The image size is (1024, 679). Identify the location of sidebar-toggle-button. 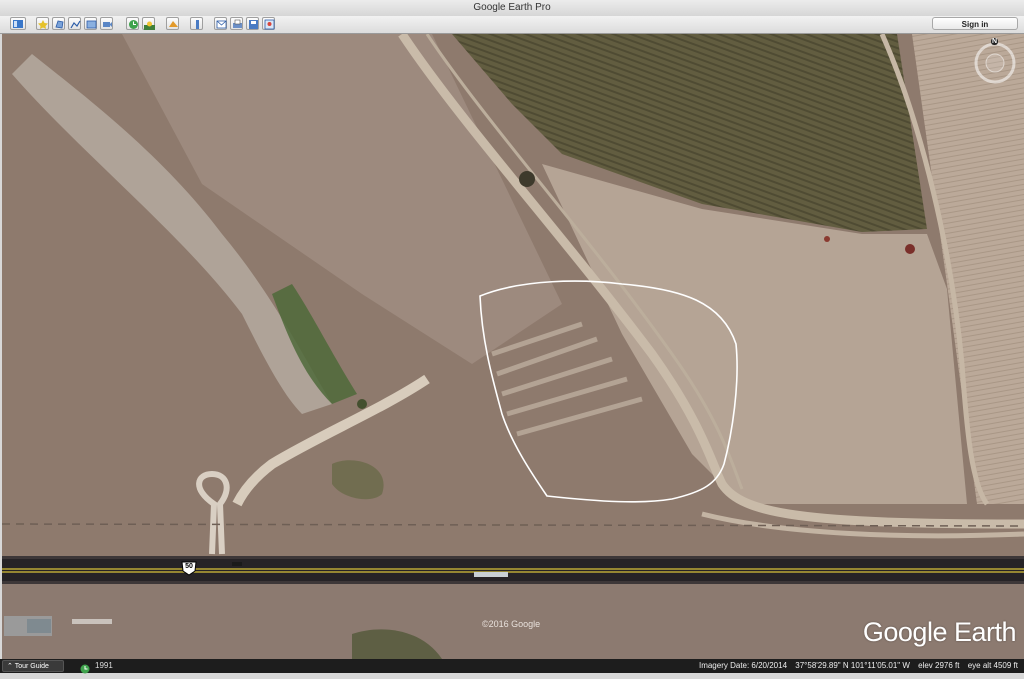
(18, 23).